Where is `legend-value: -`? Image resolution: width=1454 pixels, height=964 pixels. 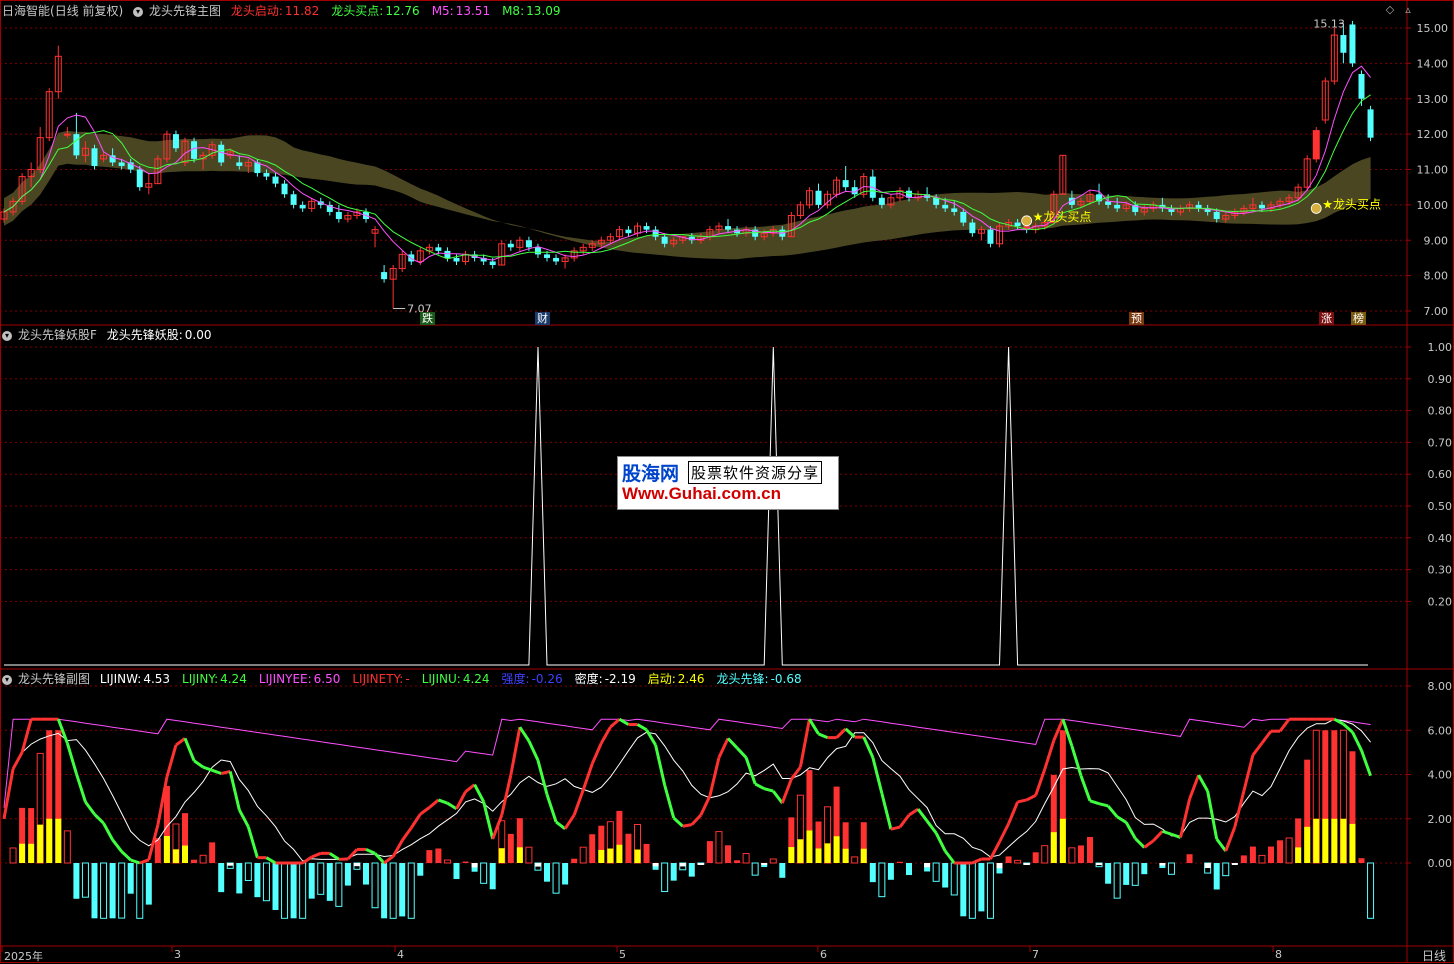 legend-value: - is located at coordinates (407, 679).